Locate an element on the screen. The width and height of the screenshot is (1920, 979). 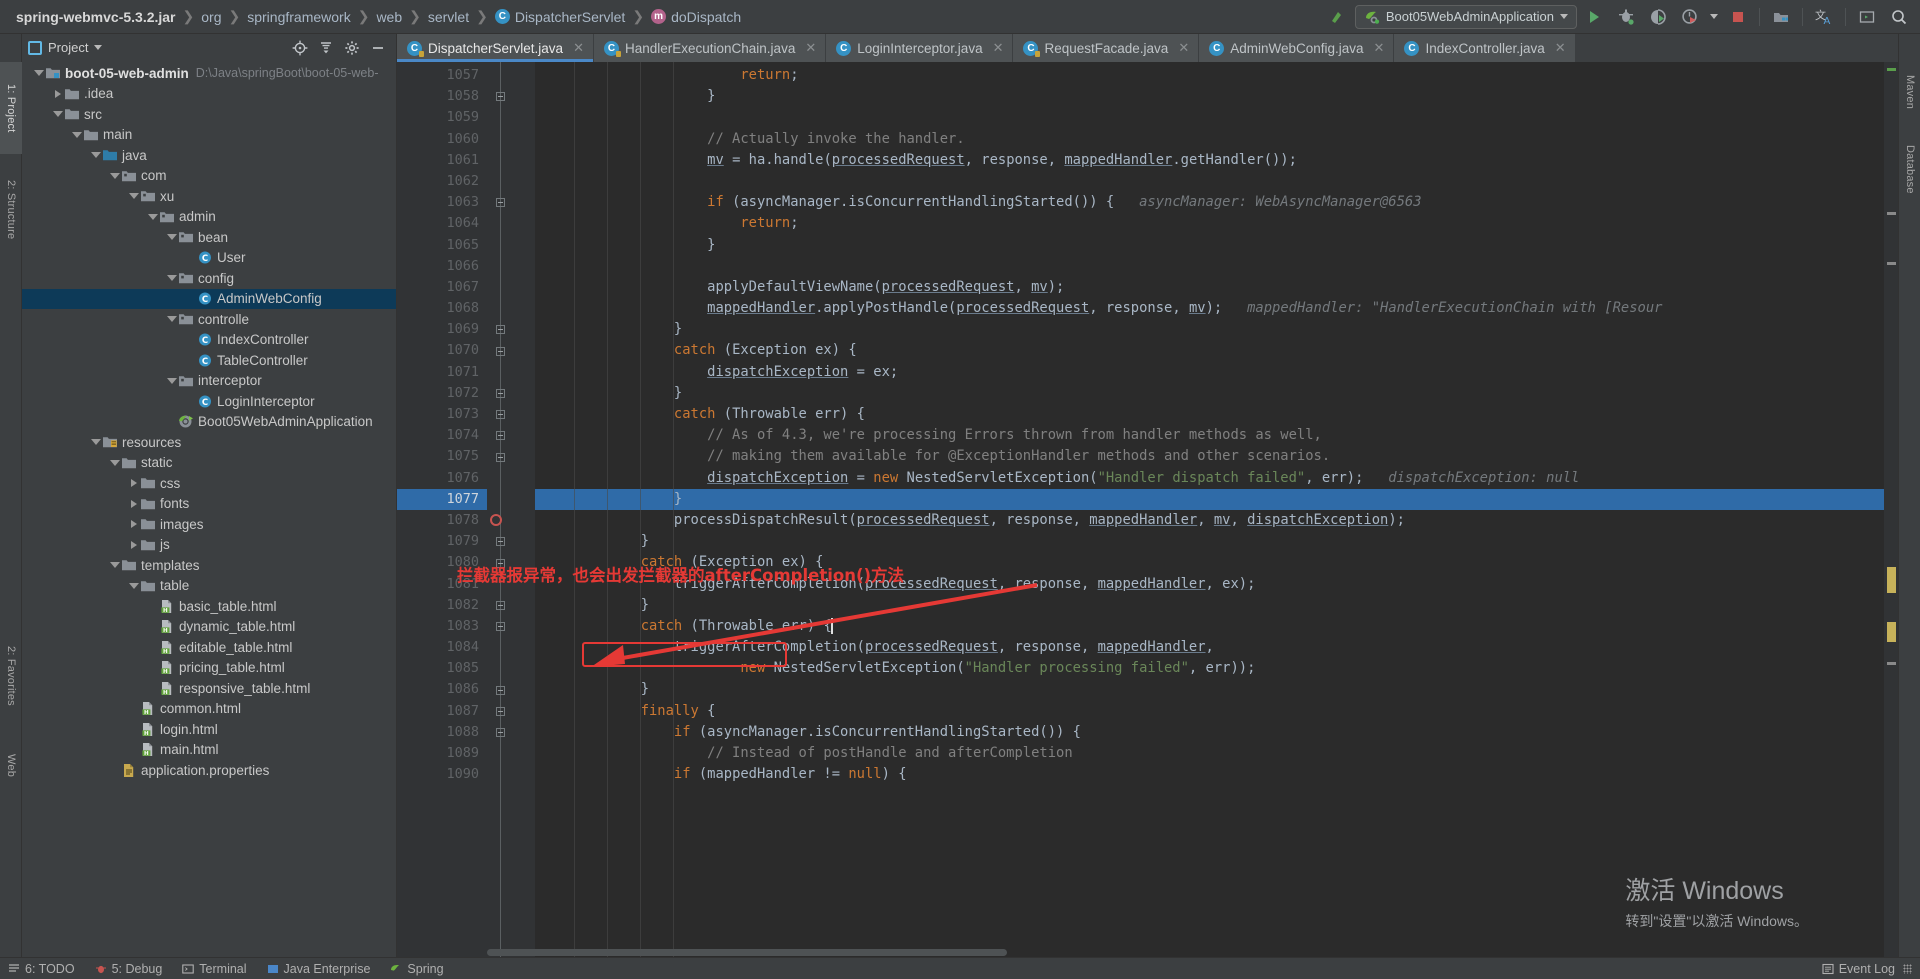
status-item-java-enterprise: Java Enterprise is located at coordinates (318, 969).